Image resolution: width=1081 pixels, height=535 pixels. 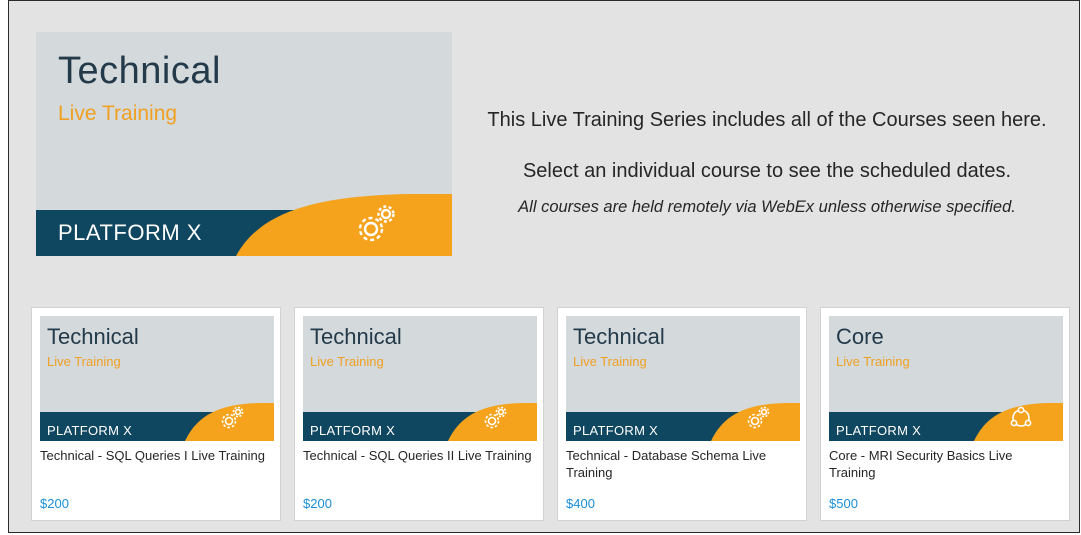 What do you see at coordinates (130, 232) in the screenshot?
I see `banner-brand: PLATFORM X` at bounding box center [130, 232].